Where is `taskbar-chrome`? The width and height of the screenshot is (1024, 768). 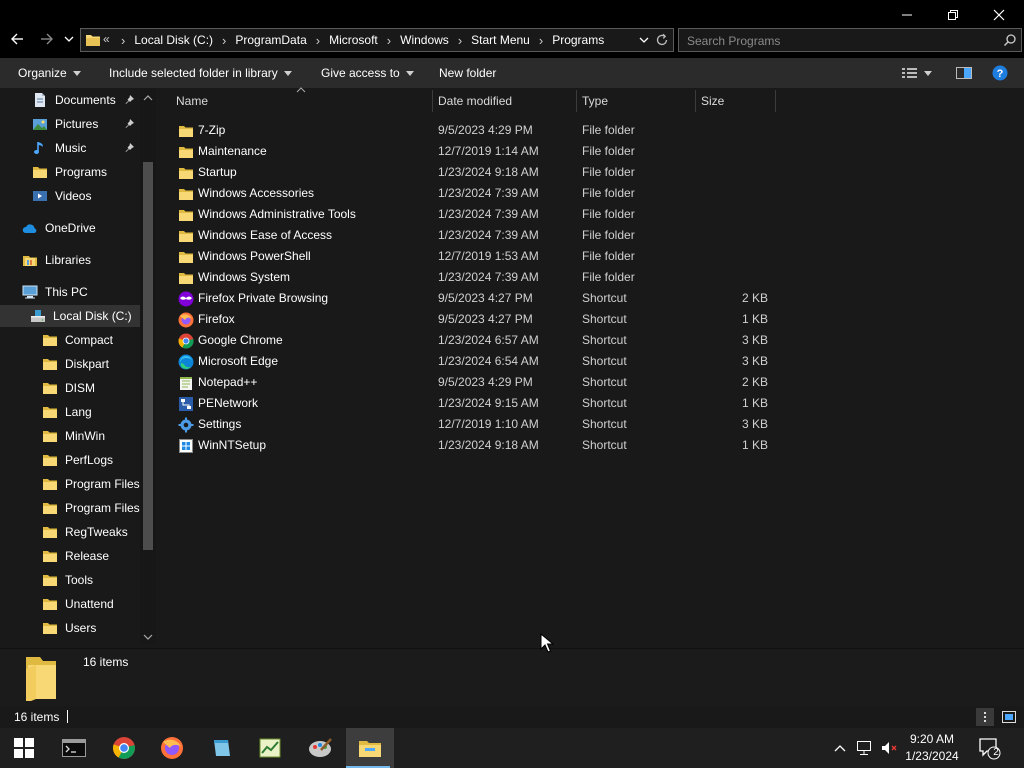
taskbar-chrome is located at coordinates (124, 748).